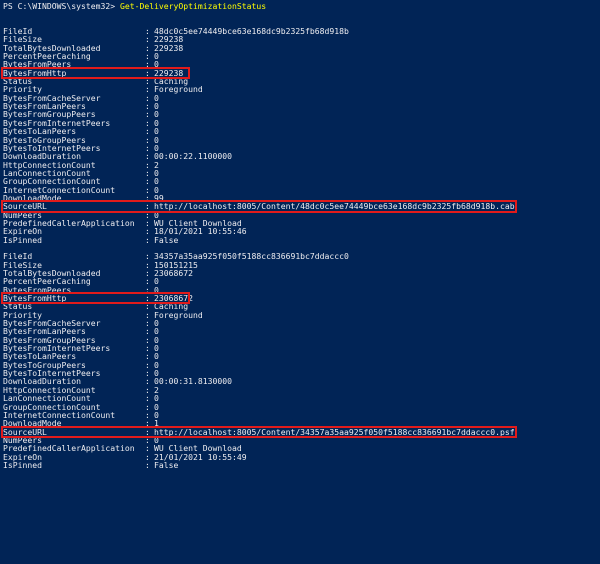  What do you see at coordinates (97, 298) in the screenshot?
I see `highlight-box: BytesFromHttp:23068672` at bounding box center [97, 298].